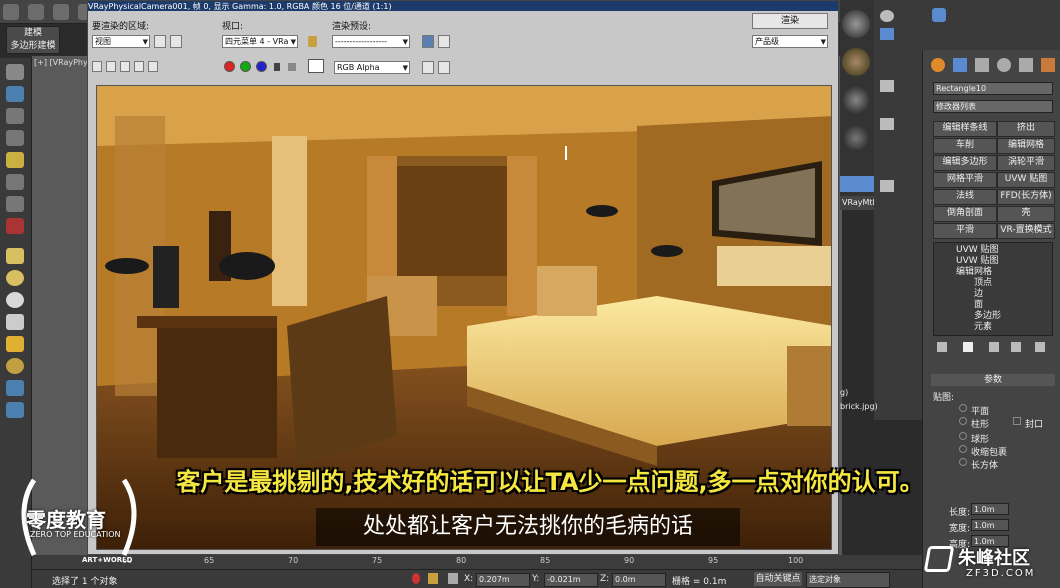 Image resolution: width=1060 pixels, height=588 pixels. What do you see at coordinates (15, 226) in the screenshot?
I see `pivot-icon` at bounding box center [15, 226].